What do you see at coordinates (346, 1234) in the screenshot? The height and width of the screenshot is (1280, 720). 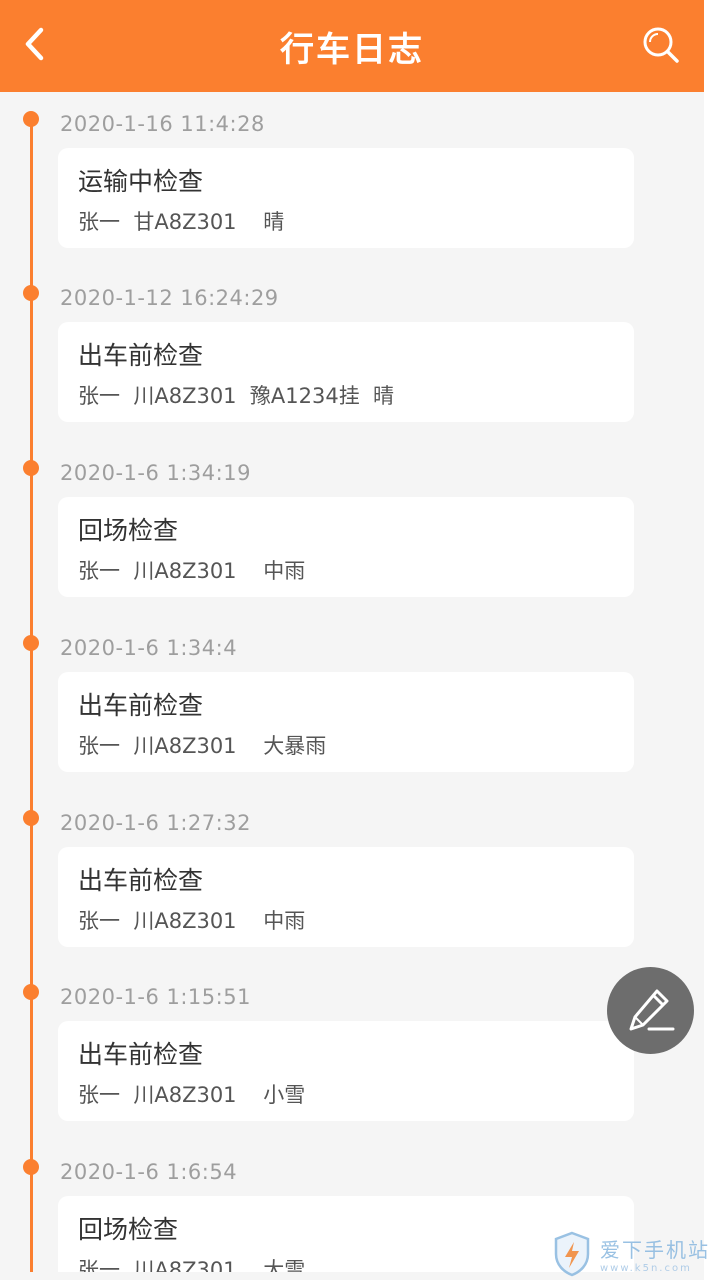 I see `log-card: 回场检查 张一 川A8Z301 大雪` at bounding box center [346, 1234].